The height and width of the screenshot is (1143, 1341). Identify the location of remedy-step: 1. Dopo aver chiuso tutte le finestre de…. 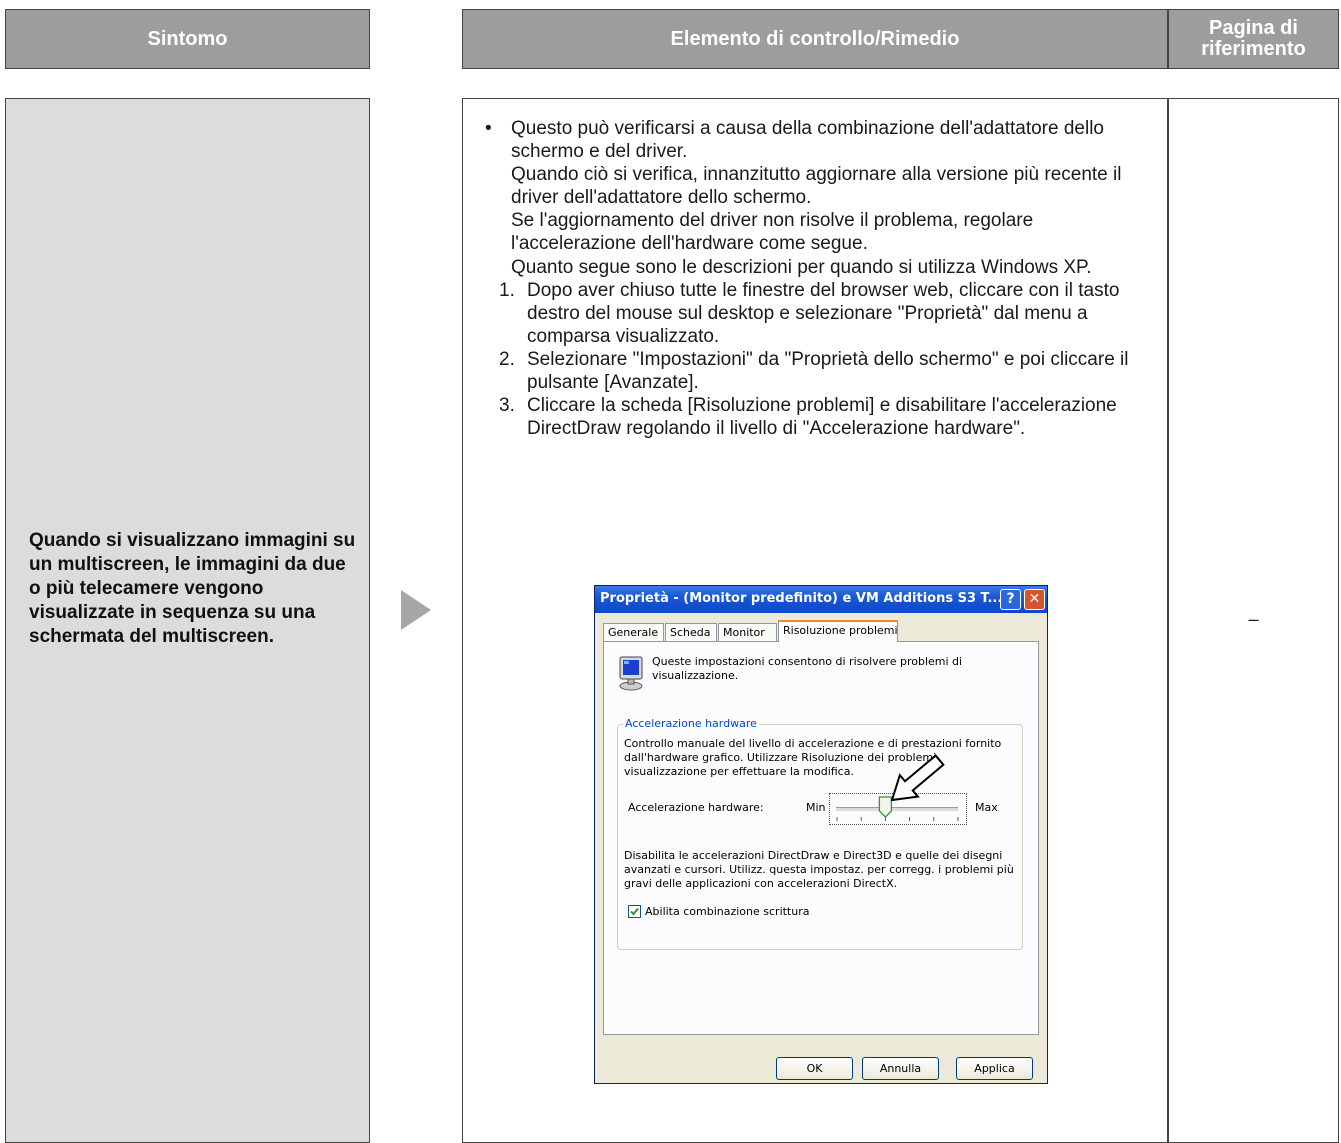
(822, 313).